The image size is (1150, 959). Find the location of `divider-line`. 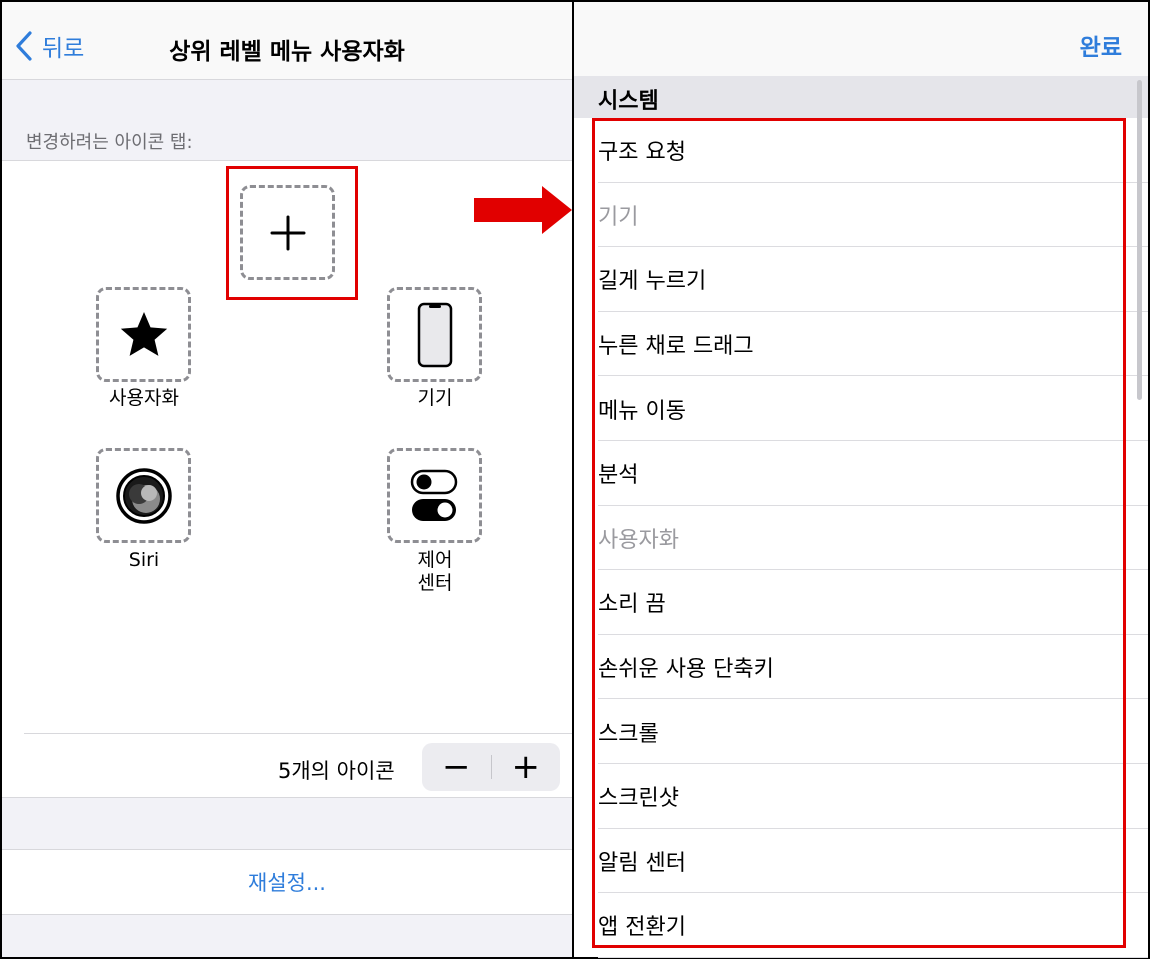

divider-line is located at coordinates (298, 733).